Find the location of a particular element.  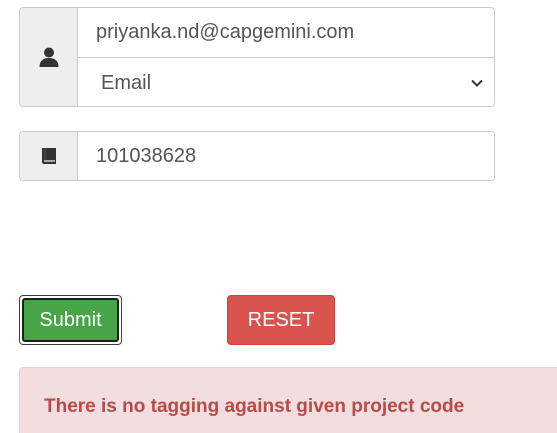

user-icon is located at coordinates (48, 57).